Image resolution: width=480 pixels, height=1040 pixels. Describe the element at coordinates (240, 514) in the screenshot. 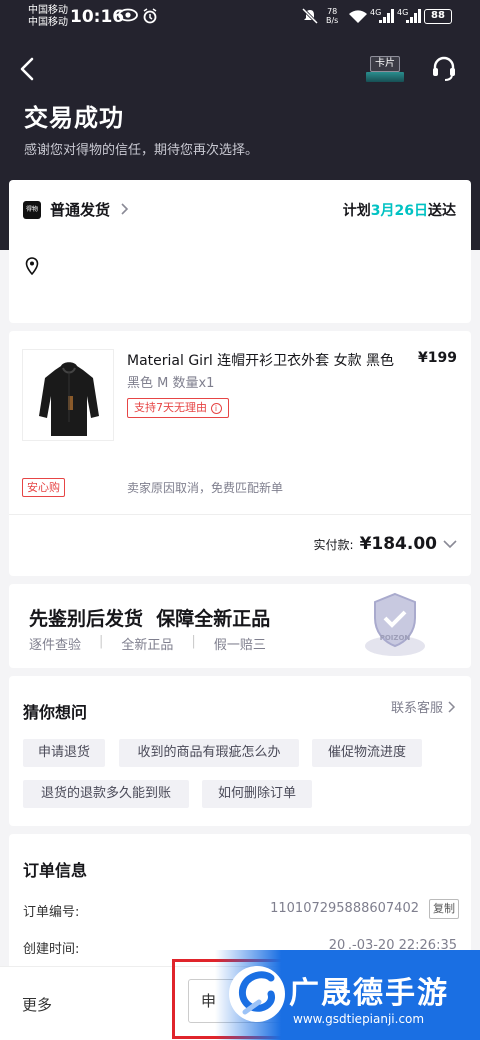

I see `divider` at that location.